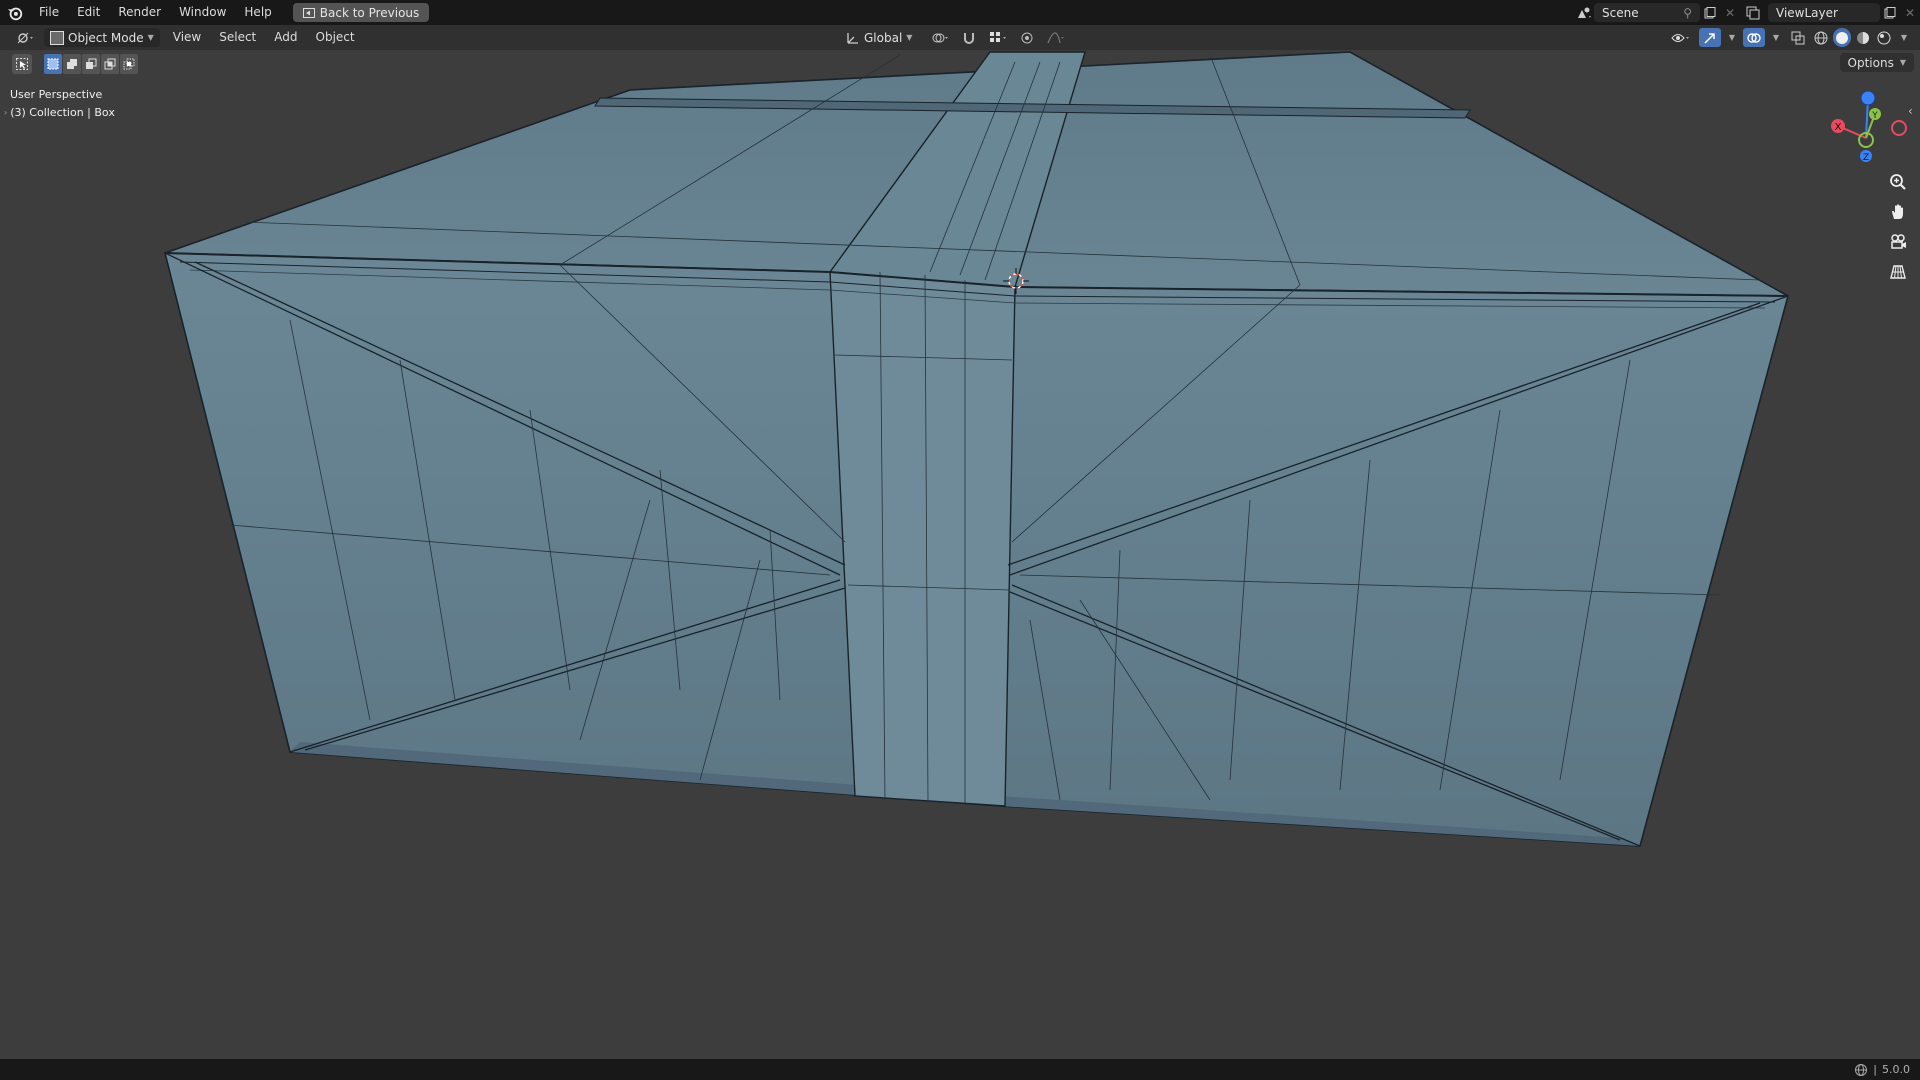 The image size is (1920, 1080). I want to click on gizmo-y-label: Y, so click(1874, 116).